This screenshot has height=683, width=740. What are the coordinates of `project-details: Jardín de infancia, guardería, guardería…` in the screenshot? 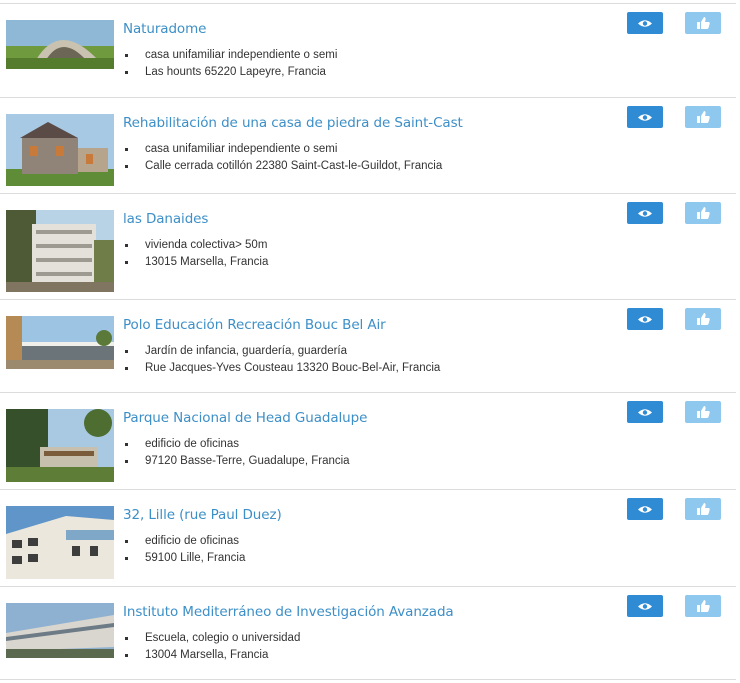 It's located at (281, 360).